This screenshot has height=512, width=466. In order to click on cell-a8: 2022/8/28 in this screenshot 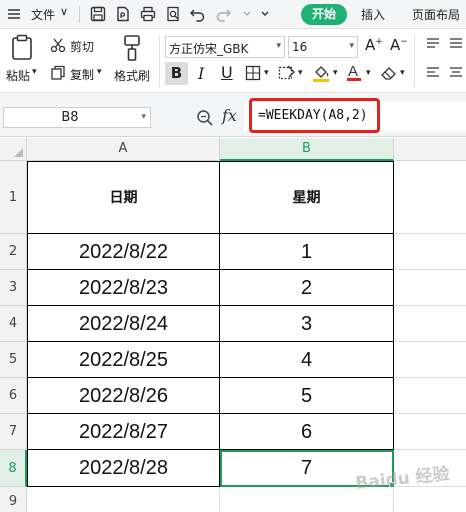, I will do `click(123, 468)`.